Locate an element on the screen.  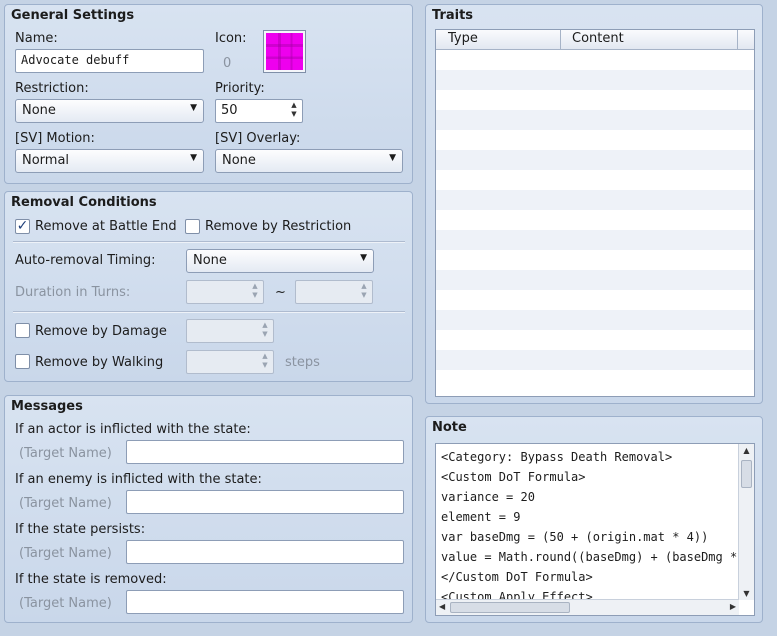
icon-label: Icon: is located at coordinates (231, 38).